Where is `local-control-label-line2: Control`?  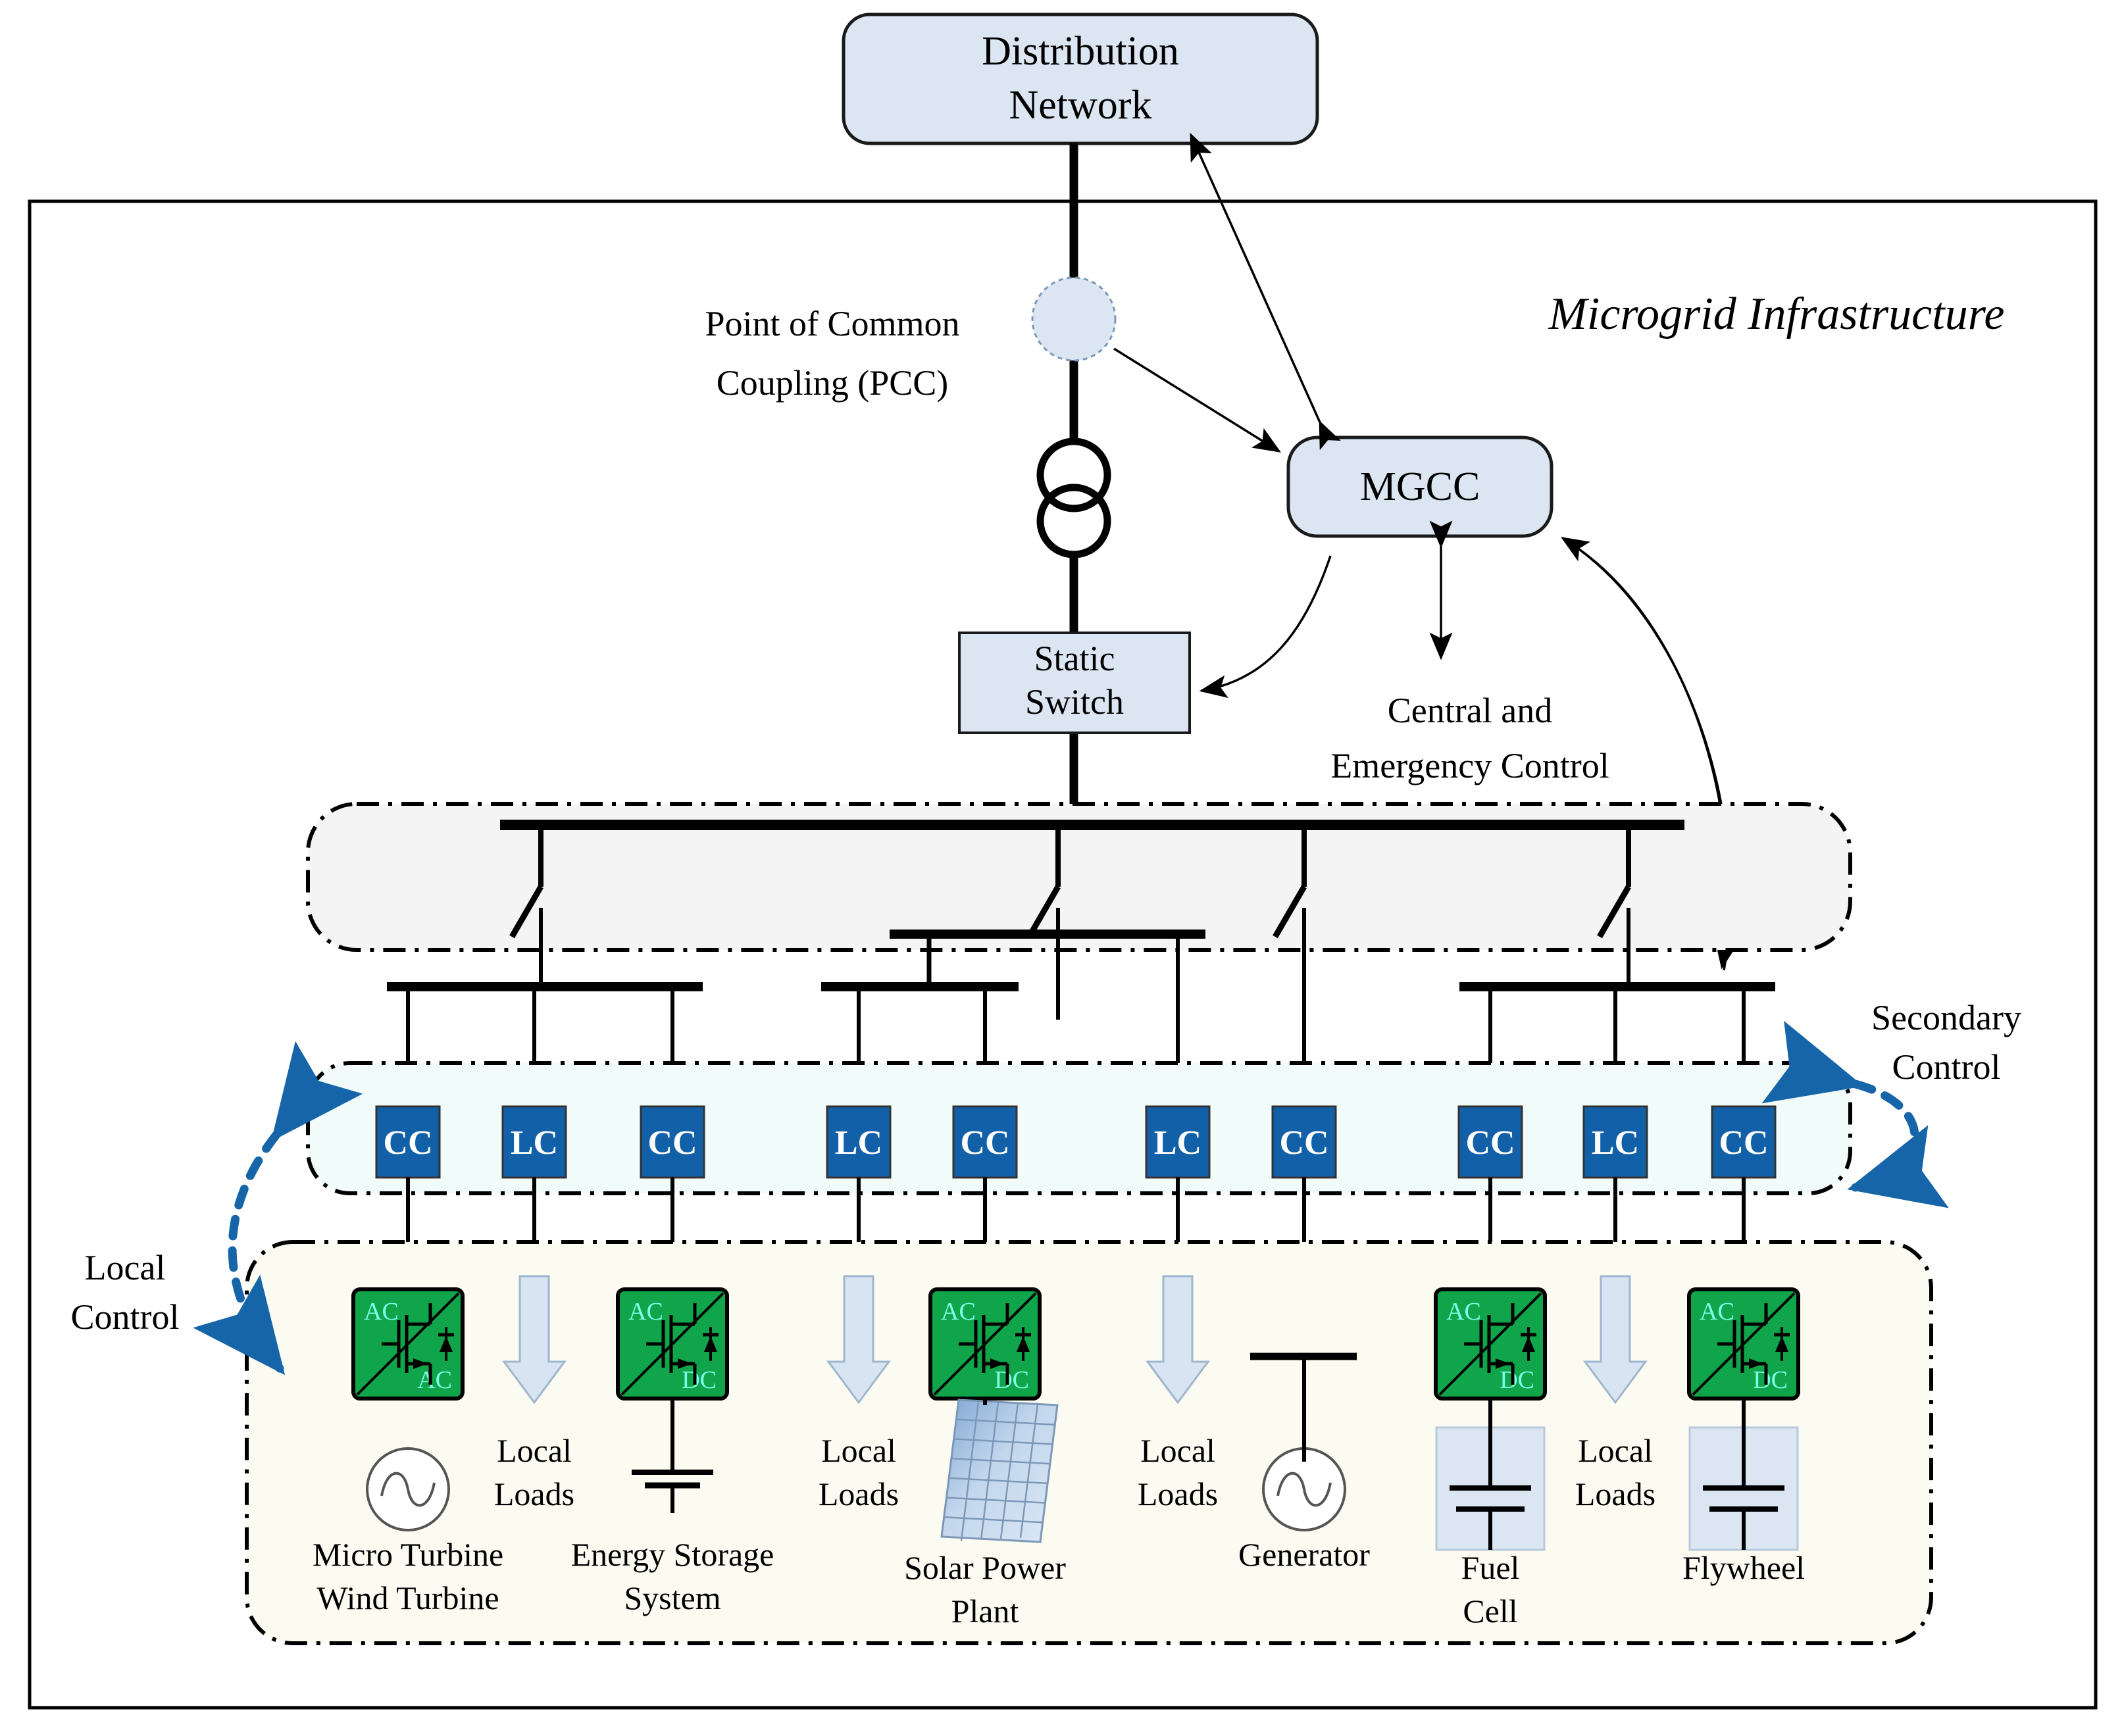 local-control-label-line2: Control is located at coordinates (124, 1317).